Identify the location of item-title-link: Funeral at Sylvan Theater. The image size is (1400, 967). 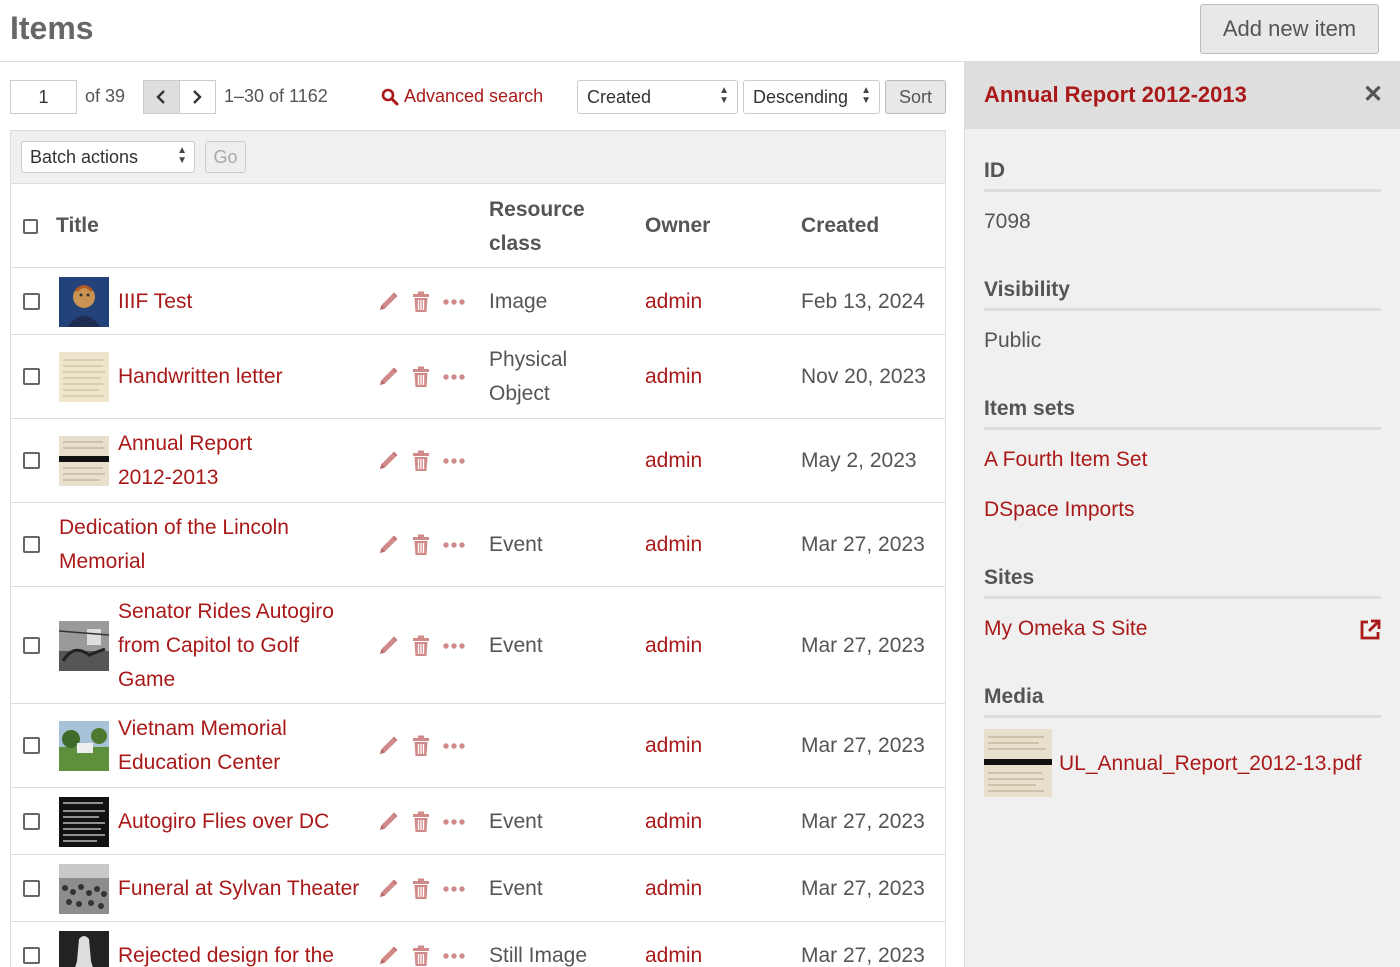
(238, 889).